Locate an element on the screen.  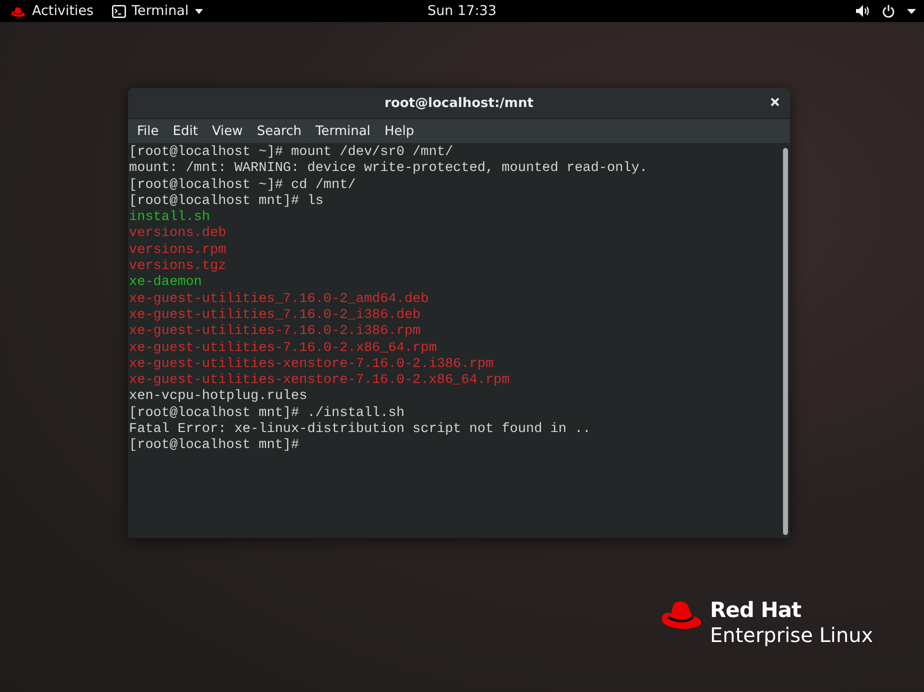
terminal-line: xe-guest-utilities_7.16.0-2_i386.deb is located at coordinates (275, 316).